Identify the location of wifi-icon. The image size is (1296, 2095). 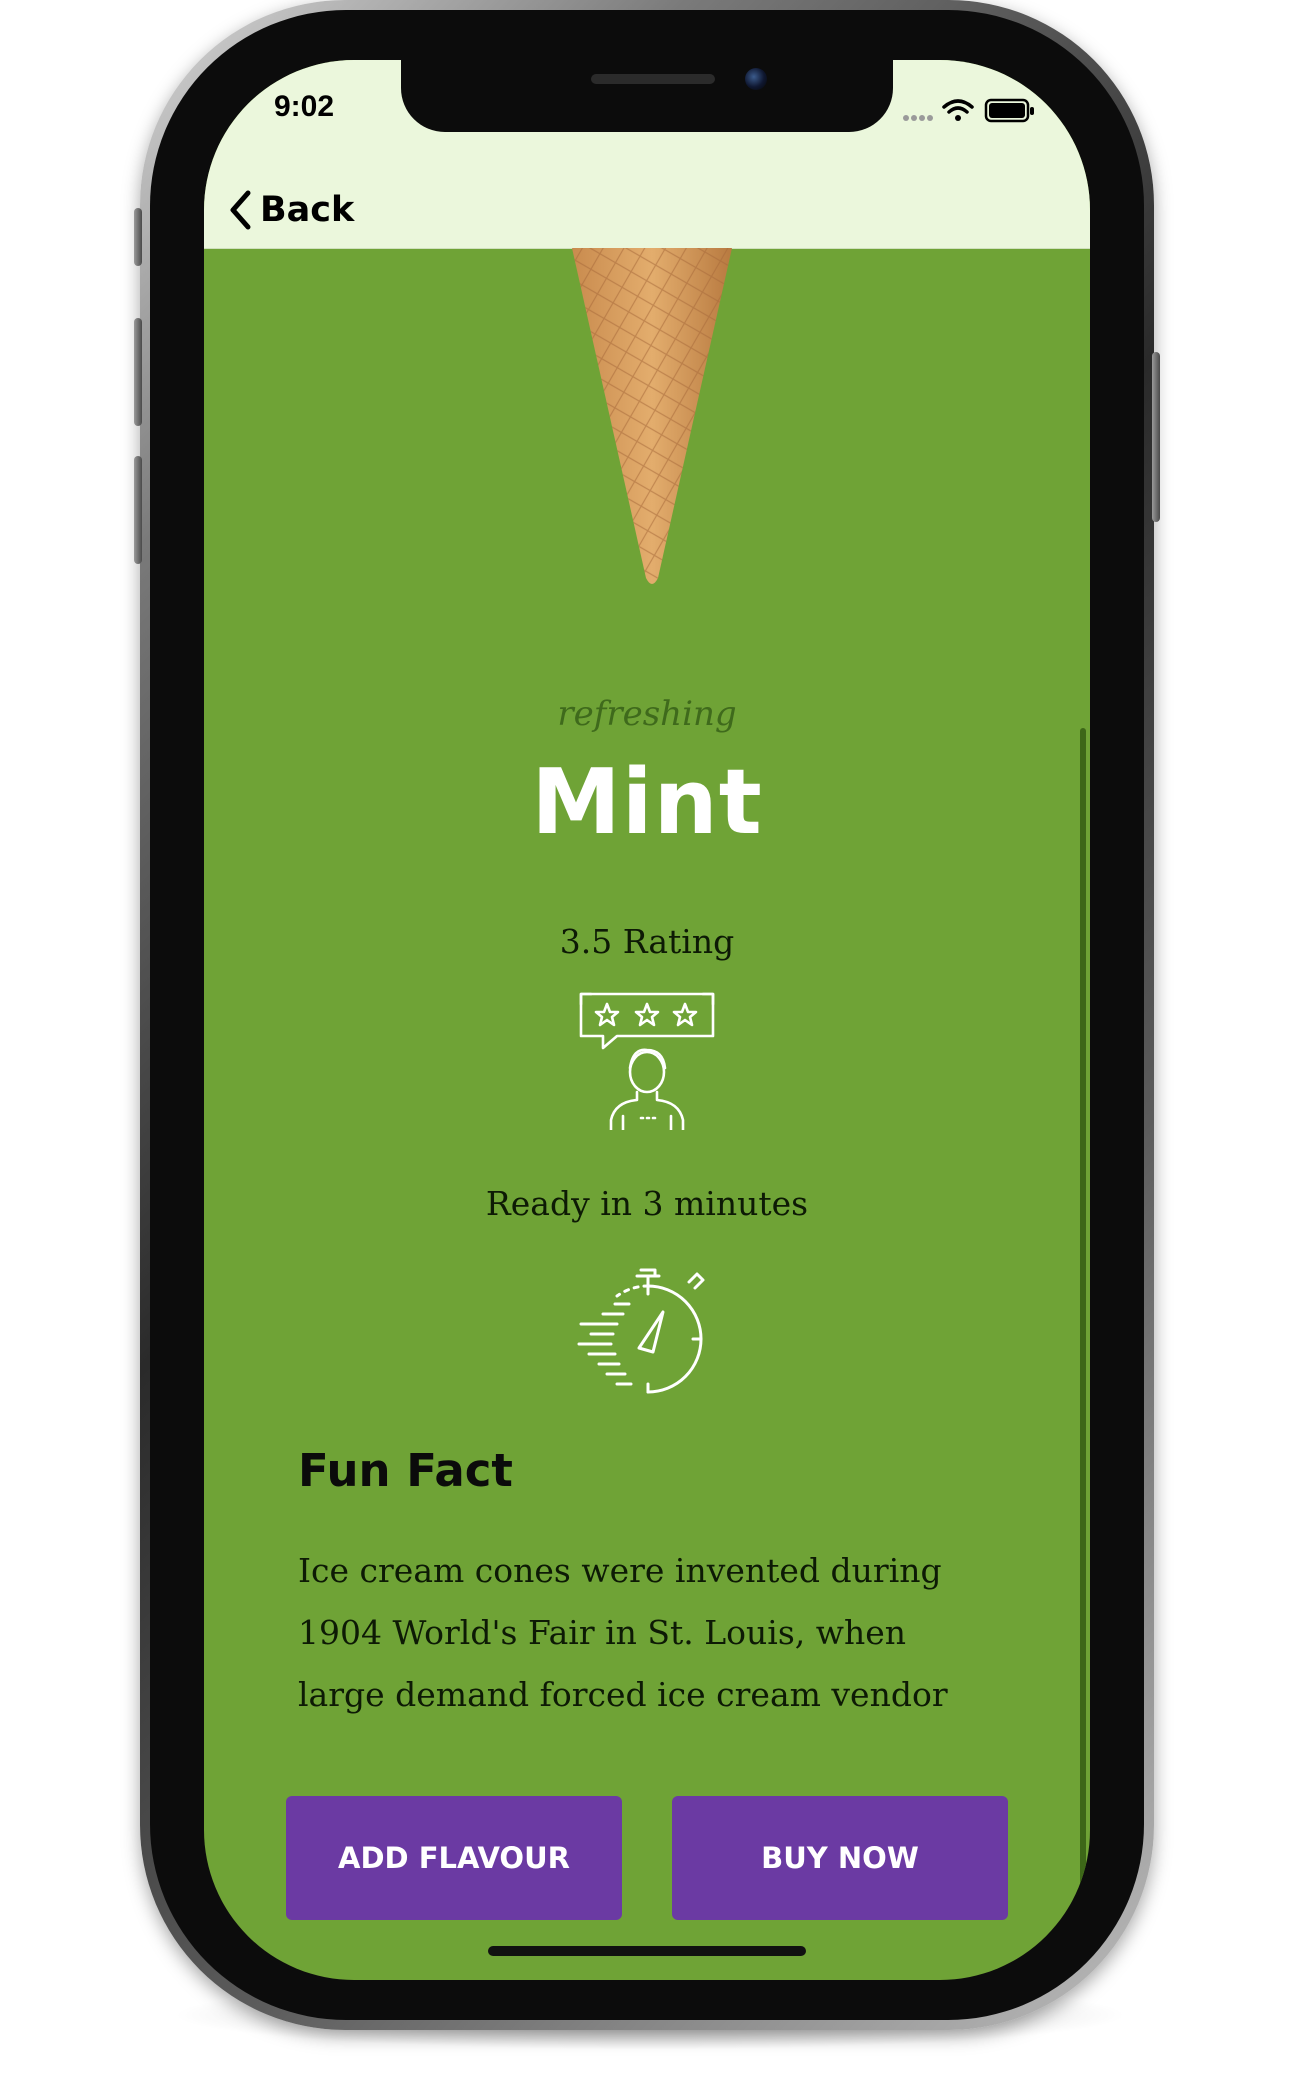
(958, 110).